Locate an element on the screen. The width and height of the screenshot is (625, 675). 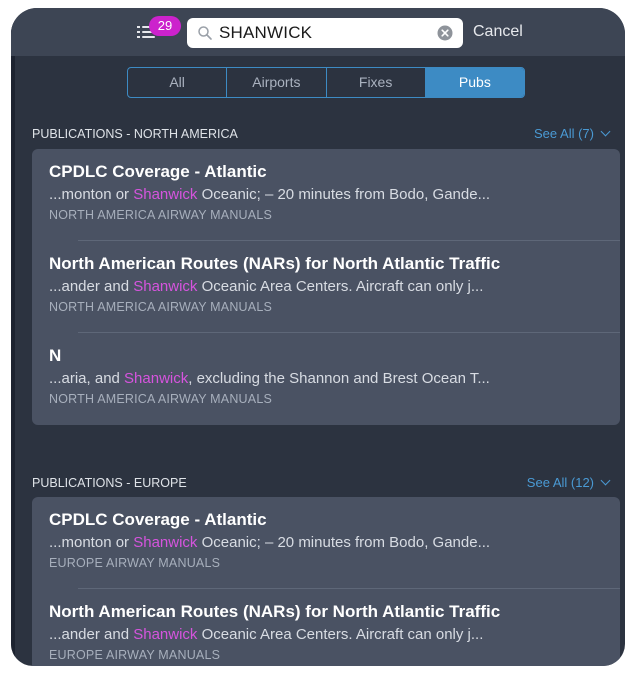
section-title: PUBLICATIONS - NORTH AMERICA is located at coordinates (135, 134).